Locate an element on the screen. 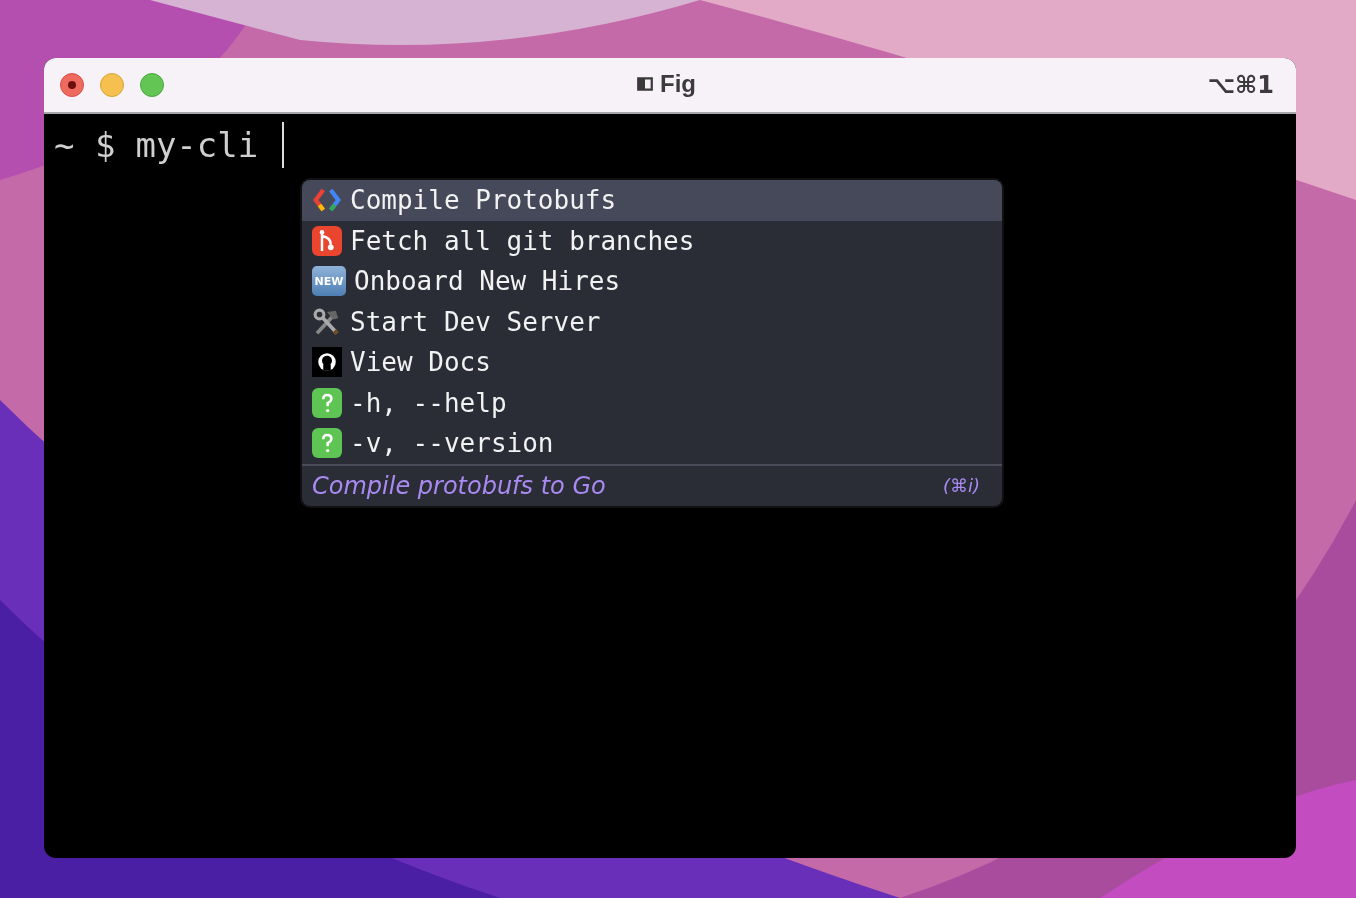  prompt: ~ $ is located at coordinates (85, 145).